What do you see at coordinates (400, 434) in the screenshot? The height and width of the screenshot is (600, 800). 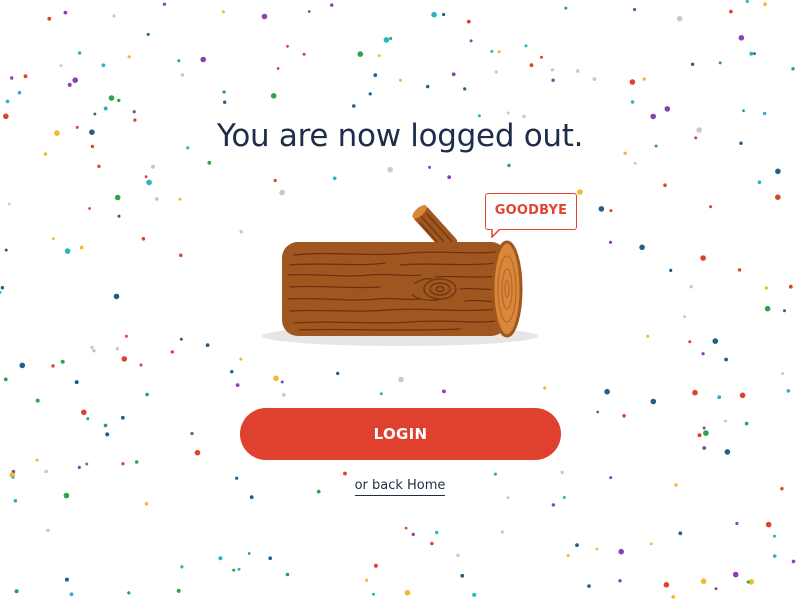 I see `login-button: LOGIN` at bounding box center [400, 434].